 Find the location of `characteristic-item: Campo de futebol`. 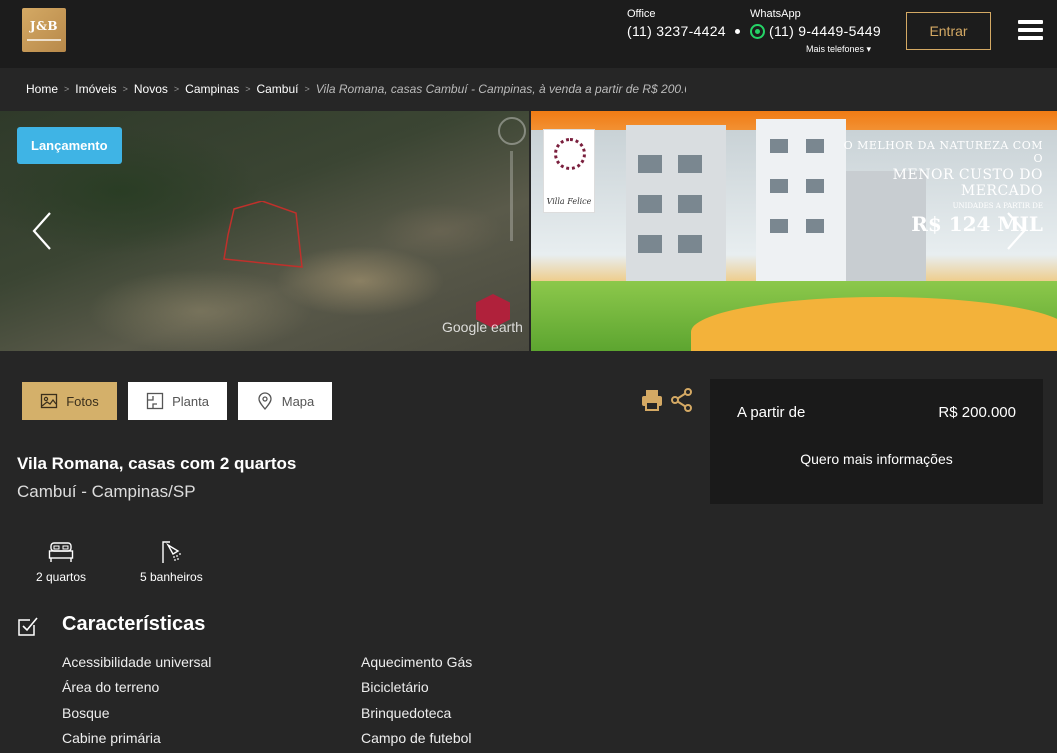

characteristic-item: Campo de futebol is located at coordinates (416, 737).